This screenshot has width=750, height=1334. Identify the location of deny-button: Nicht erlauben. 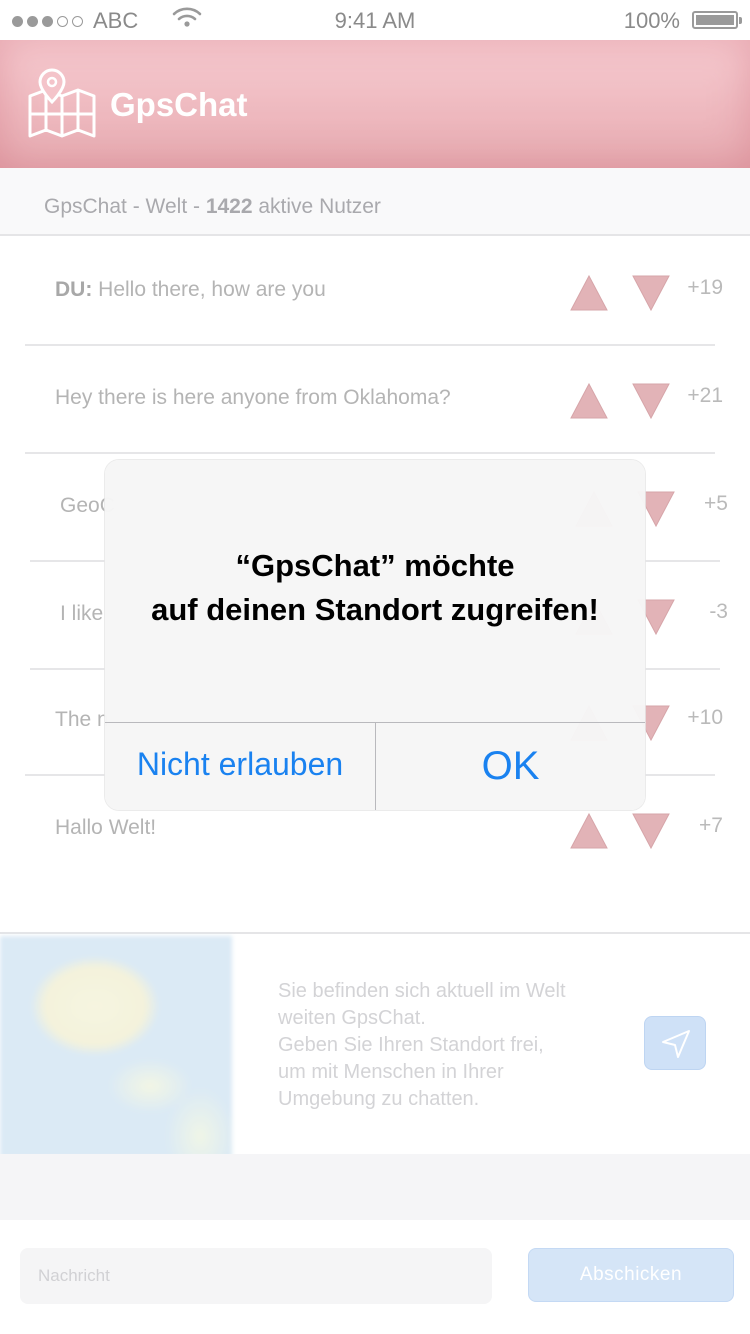
(240, 766).